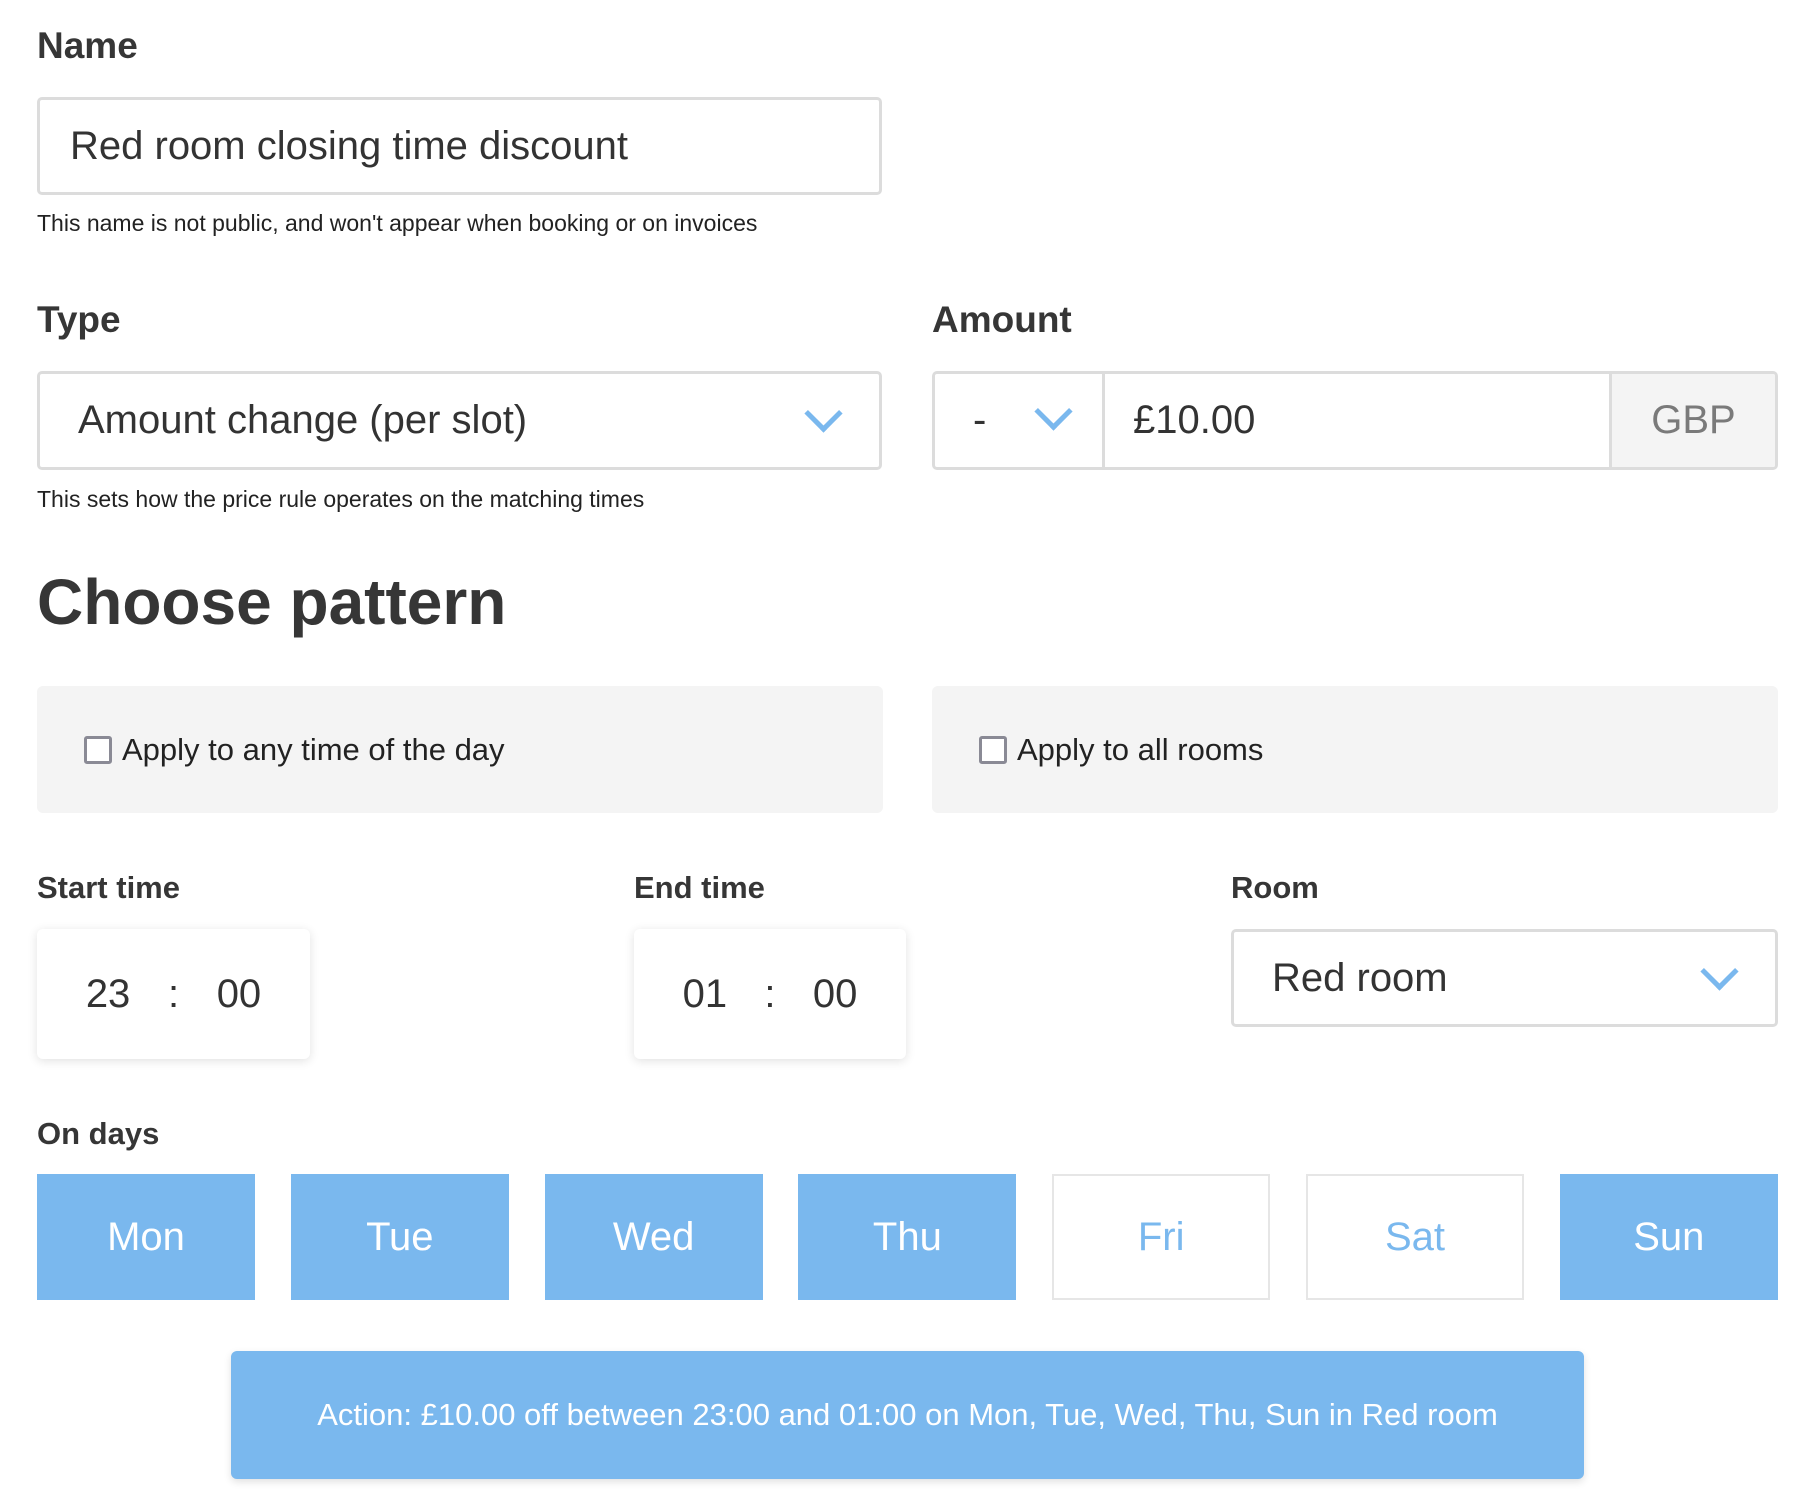 The width and height of the screenshot is (1816, 1510). What do you see at coordinates (1355, 749) in the screenshot?
I see `all-rooms-panel: Apply to all rooms` at bounding box center [1355, 749].